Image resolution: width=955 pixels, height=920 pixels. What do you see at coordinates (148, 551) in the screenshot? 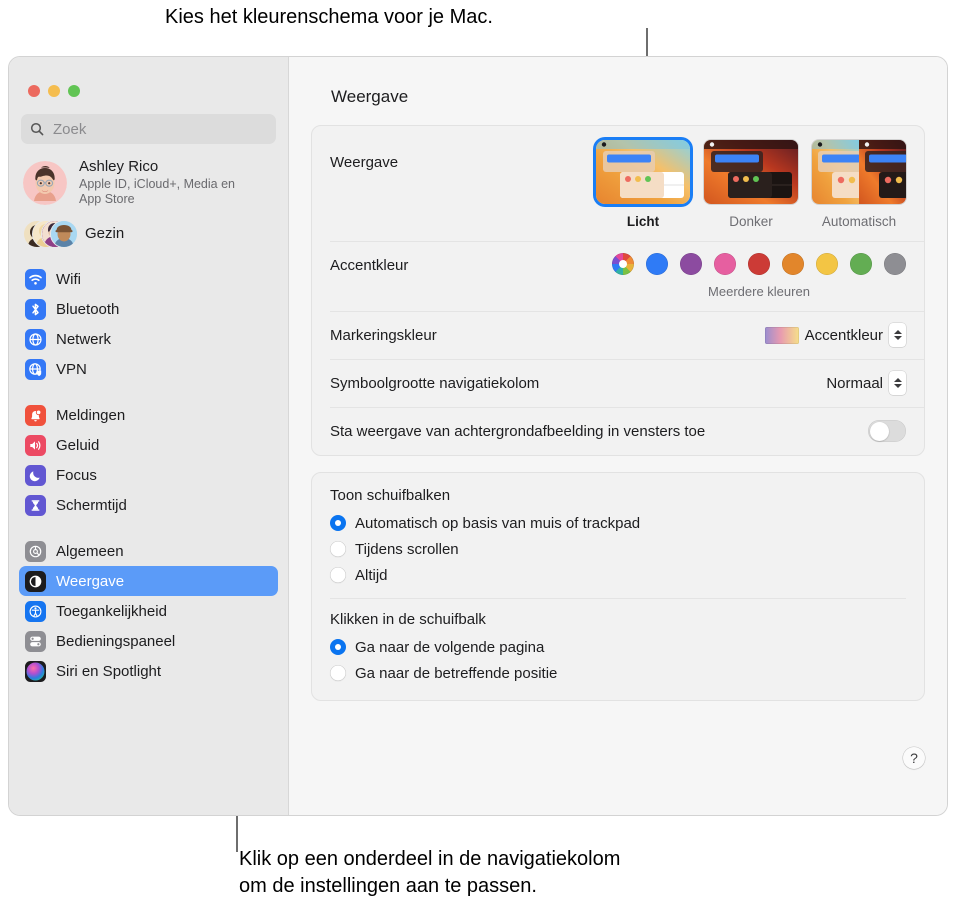
I see `sidebar-item-general: Algemeen` at bounding box center [148, 551].